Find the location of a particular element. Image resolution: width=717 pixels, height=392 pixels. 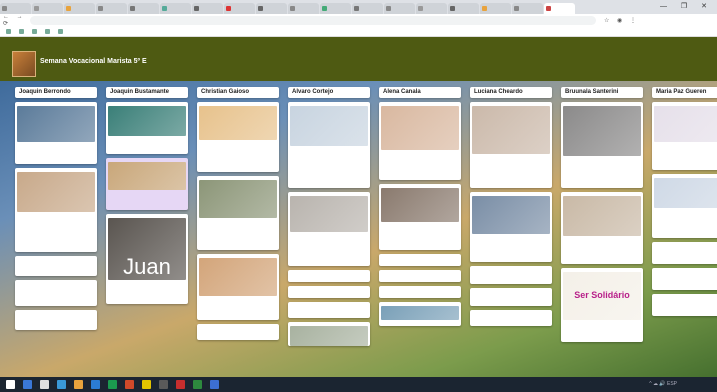

post-card: Juan is located at coordinates (147, 259).